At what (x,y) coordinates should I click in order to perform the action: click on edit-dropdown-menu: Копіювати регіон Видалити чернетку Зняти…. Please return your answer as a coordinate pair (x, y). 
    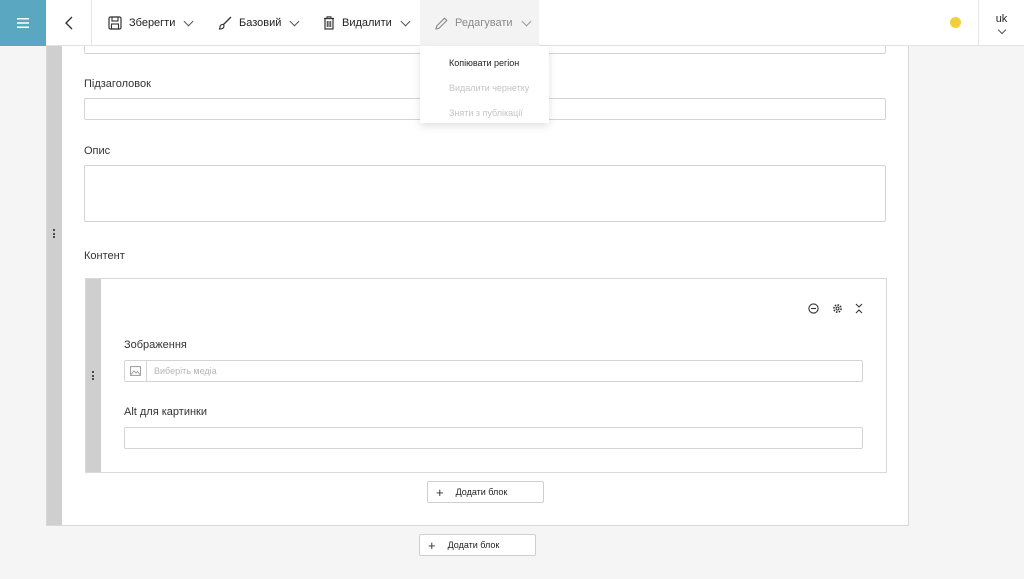
    Looking at the image, I should click on (484, 84).